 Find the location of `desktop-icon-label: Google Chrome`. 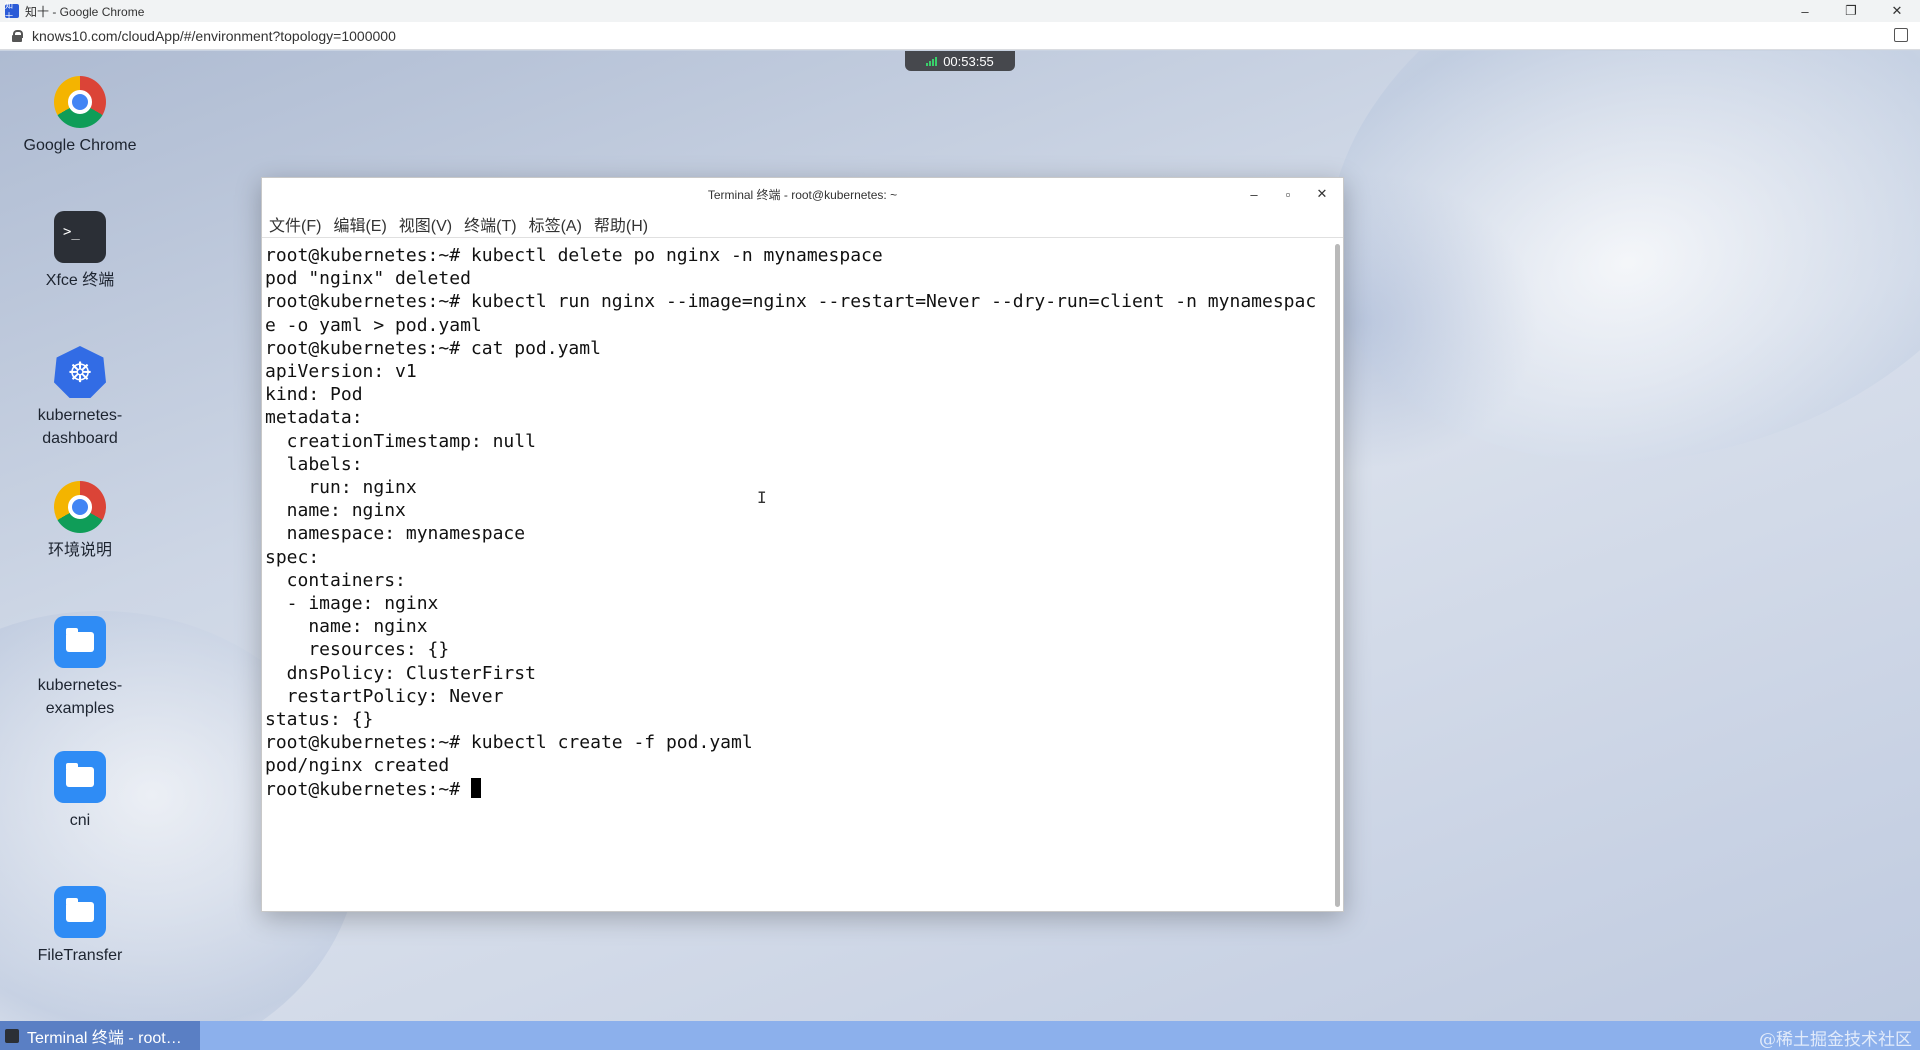

desktop-icon-label: Google Chrome is located at coordinates (80, 145).